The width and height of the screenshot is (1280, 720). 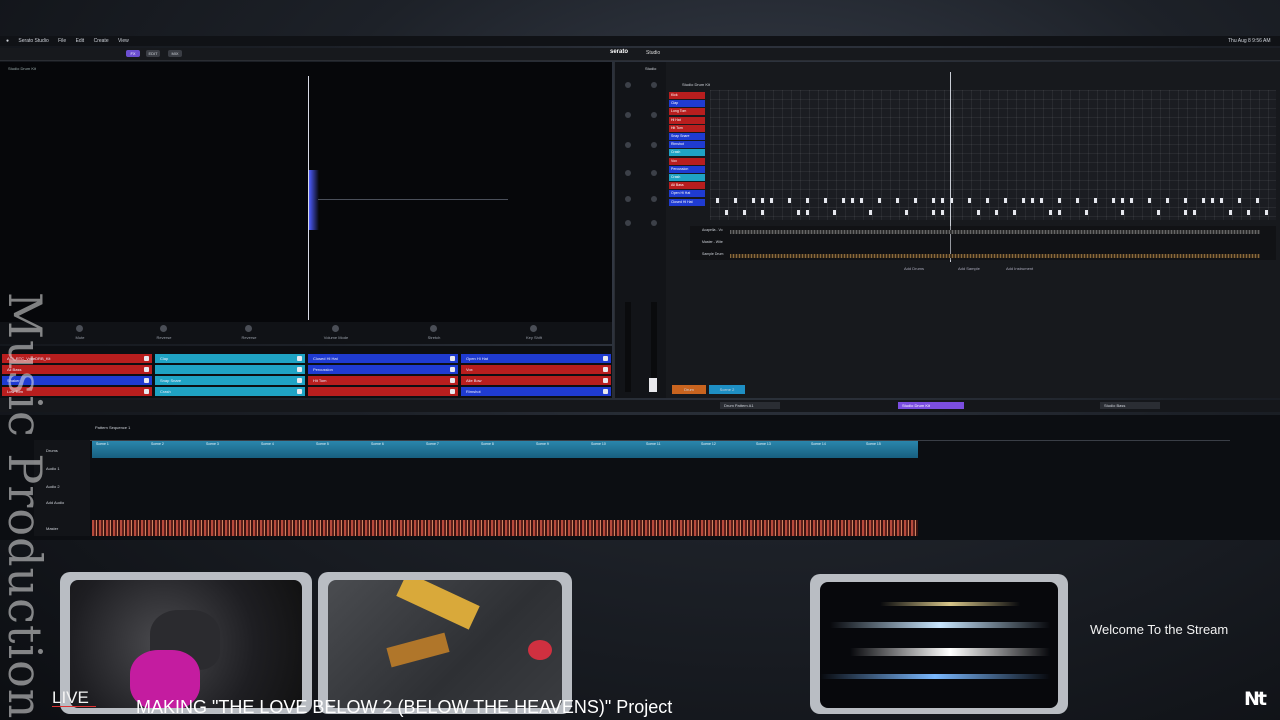 What do you see at coordinates (123, 41) in the screenshot?
I see `menu-view: View` at bounding box center [123, 41].